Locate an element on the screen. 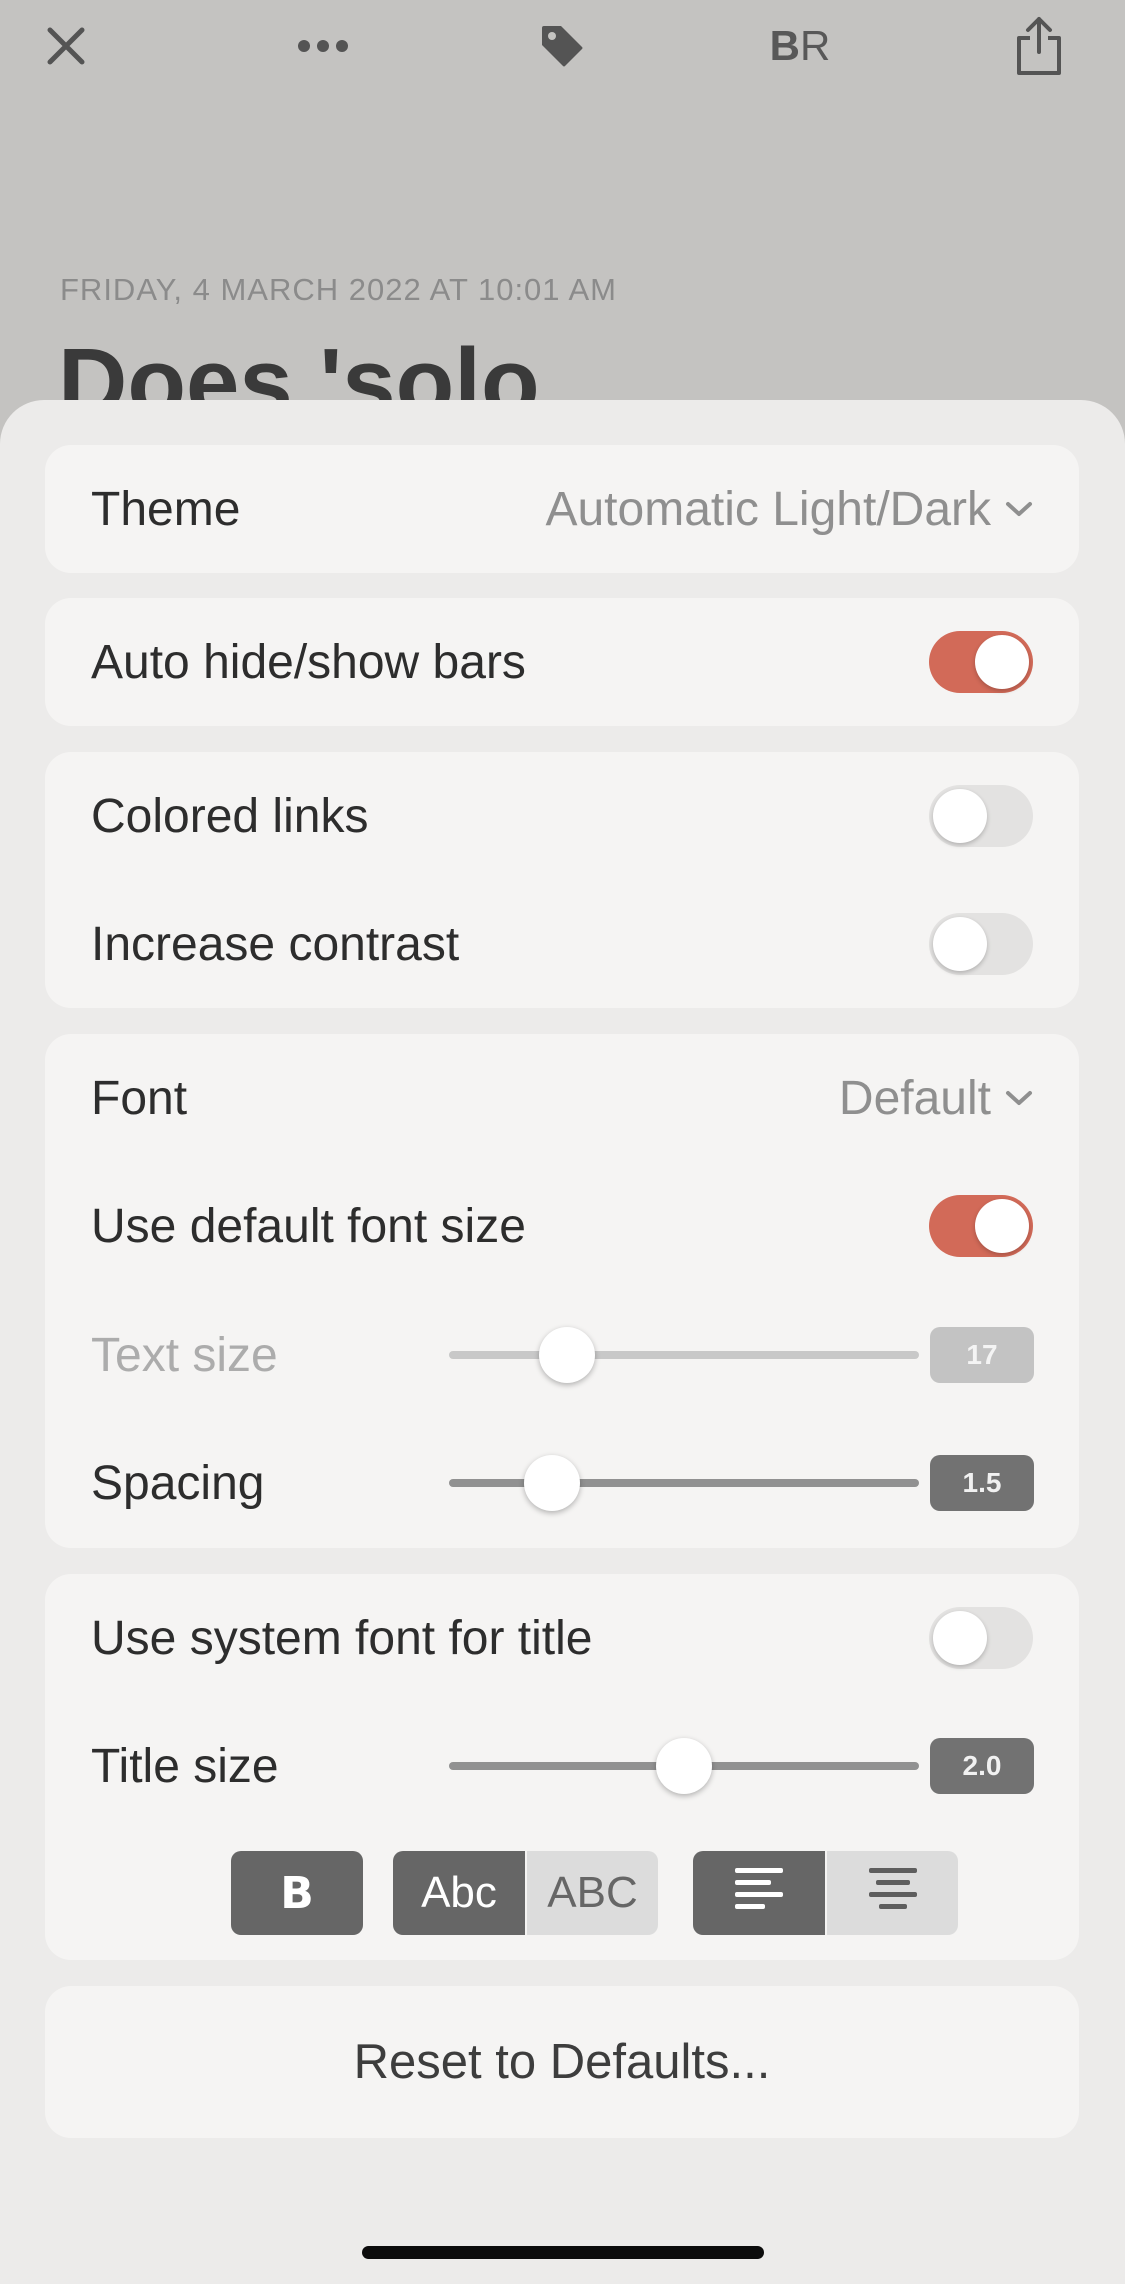  upper-case-button: ABC is located at coordinates (592, 1893).